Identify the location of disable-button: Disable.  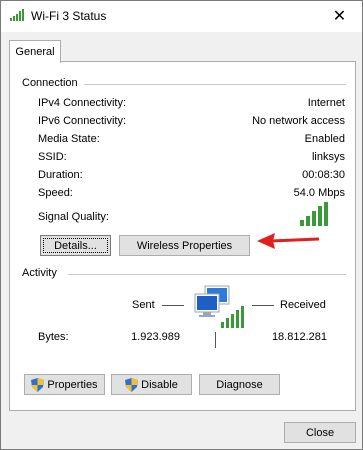
(151, 384).